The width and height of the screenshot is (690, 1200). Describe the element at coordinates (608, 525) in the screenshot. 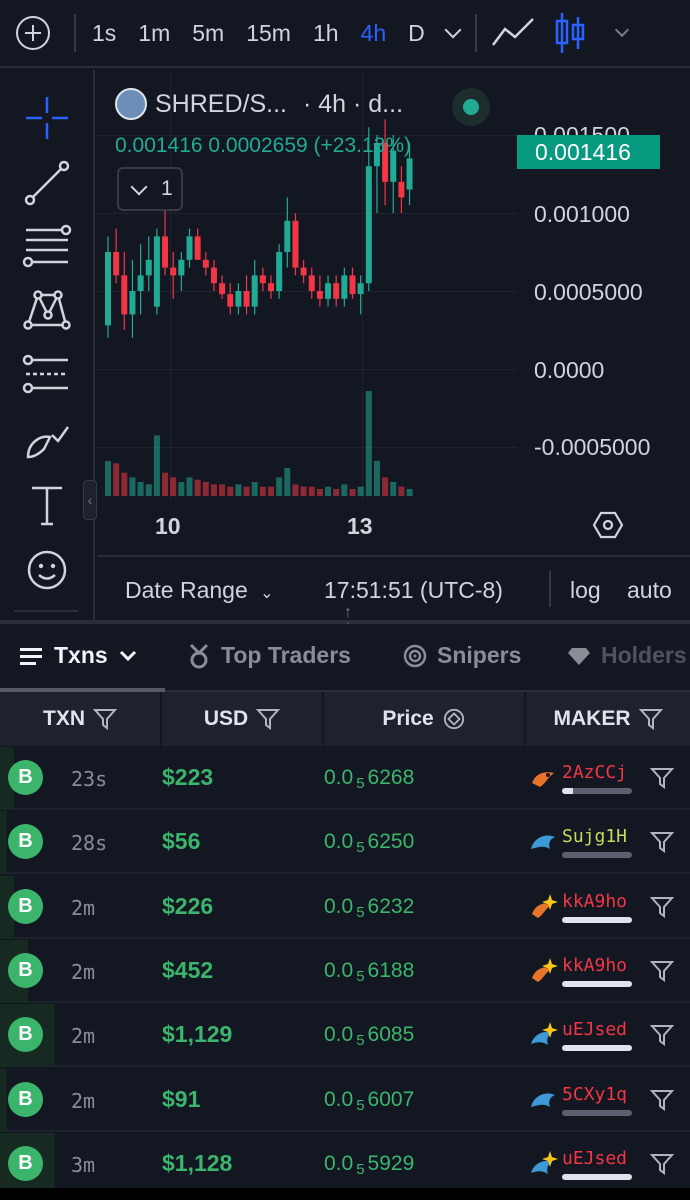

I see `chart-settings-hex-icon` at that location.